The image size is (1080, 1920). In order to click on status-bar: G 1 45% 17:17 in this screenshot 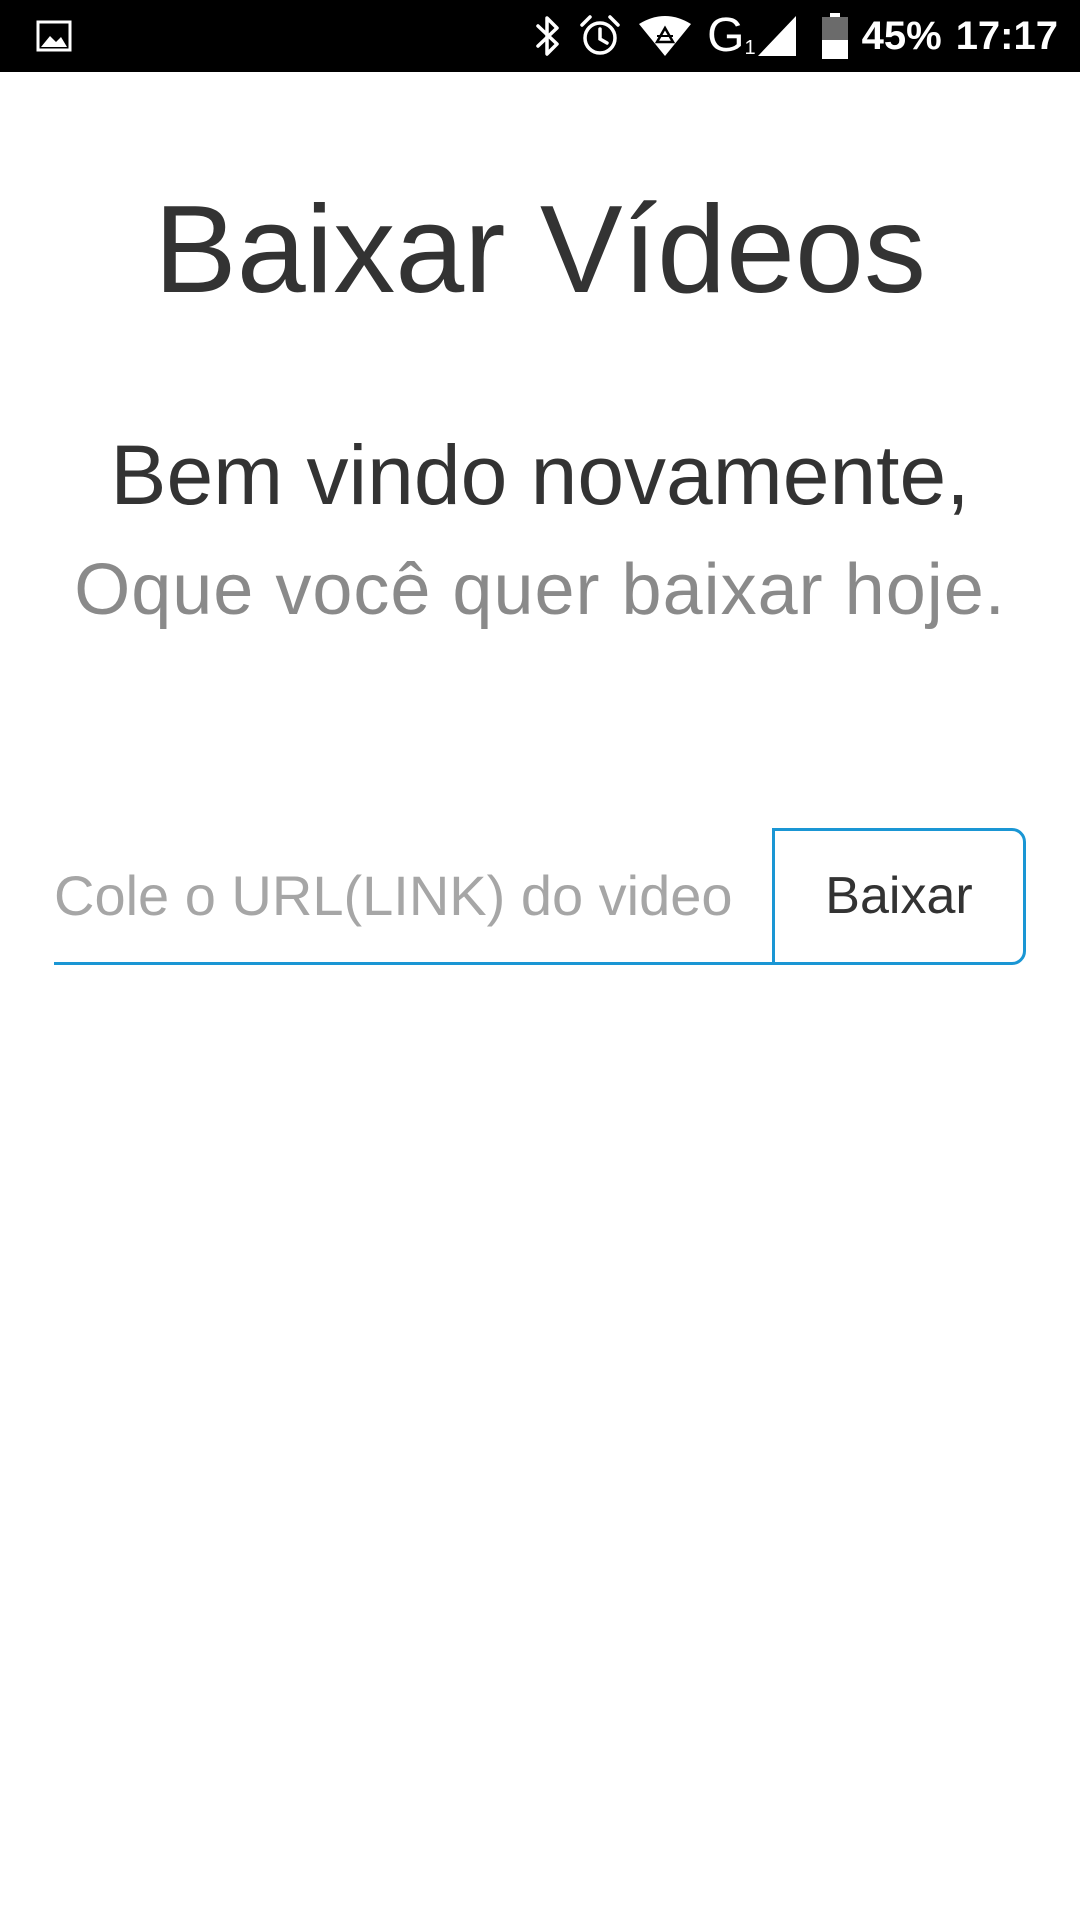, I will do `click(540, 36)`.